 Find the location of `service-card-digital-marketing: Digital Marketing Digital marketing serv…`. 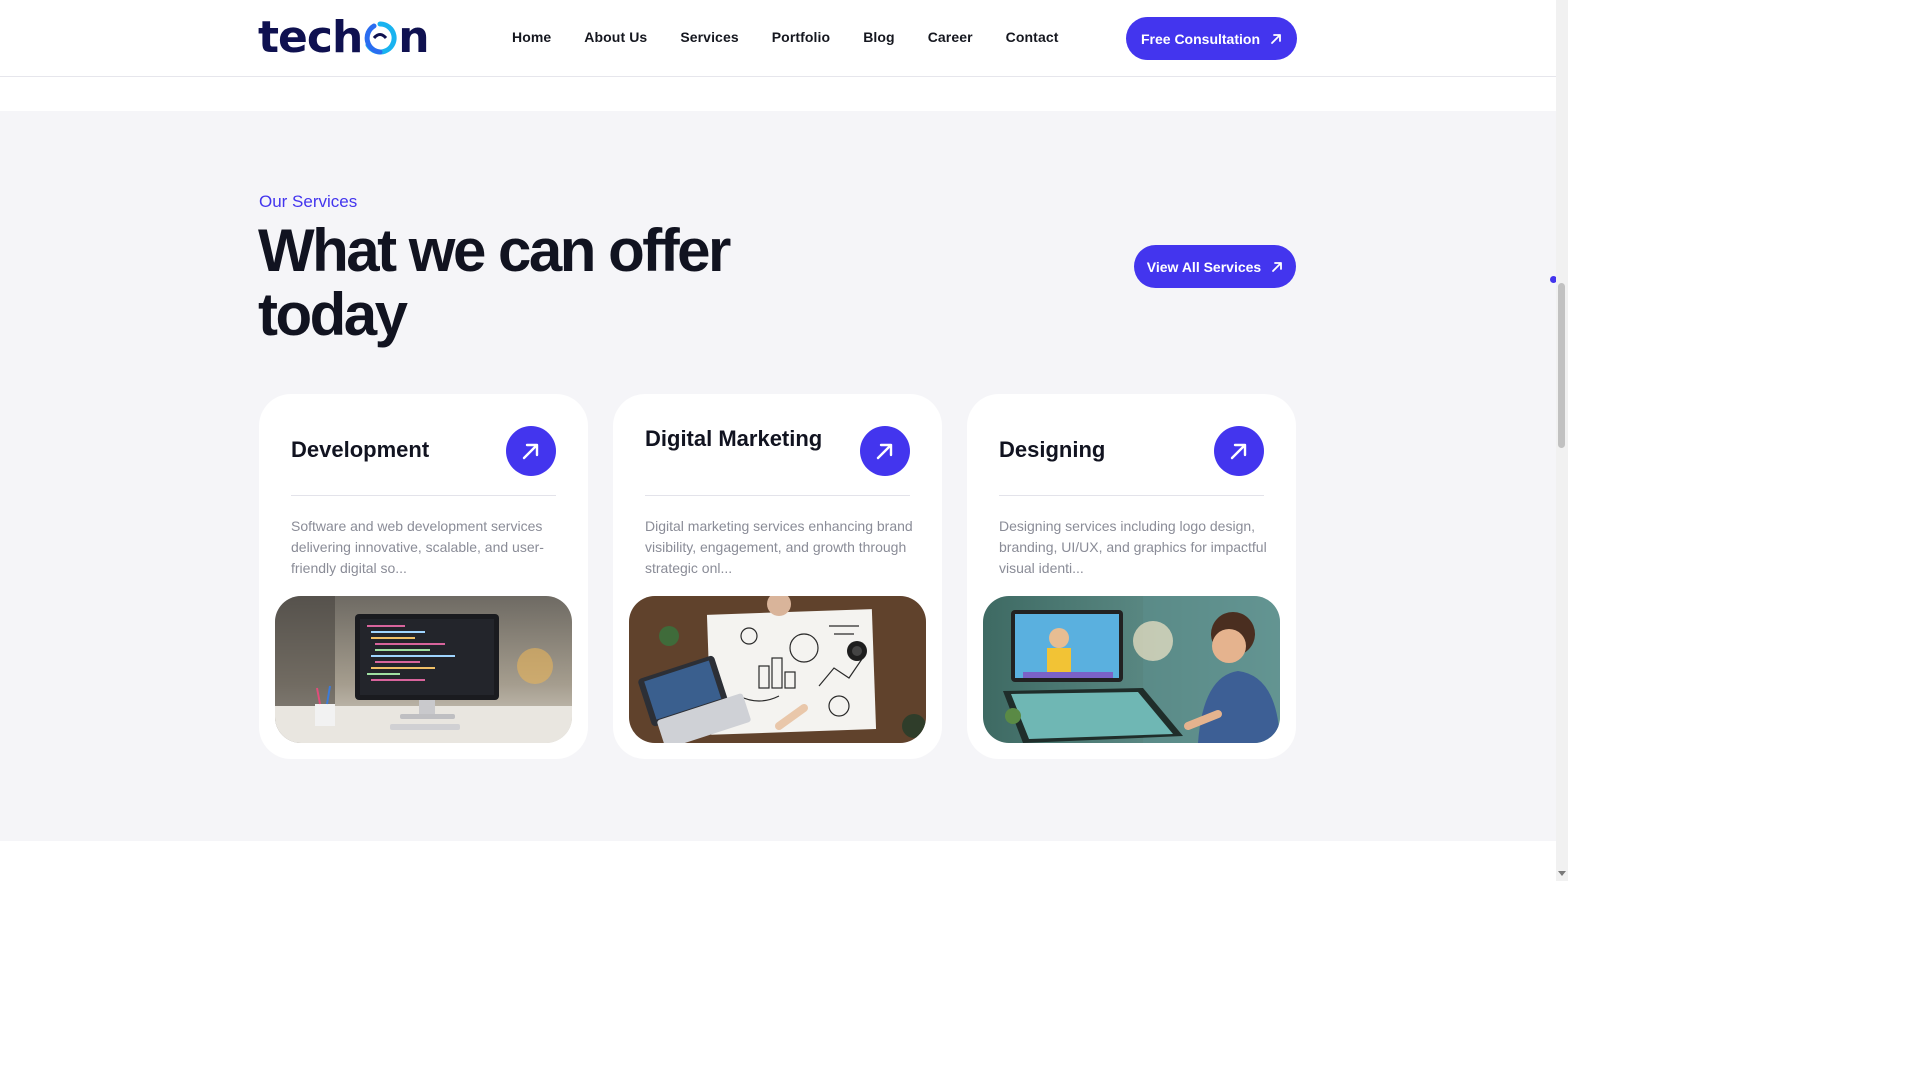

service-card-digital-marketing: Digital Marketing Digital marketing serv… is located at coordinates (777, 576).